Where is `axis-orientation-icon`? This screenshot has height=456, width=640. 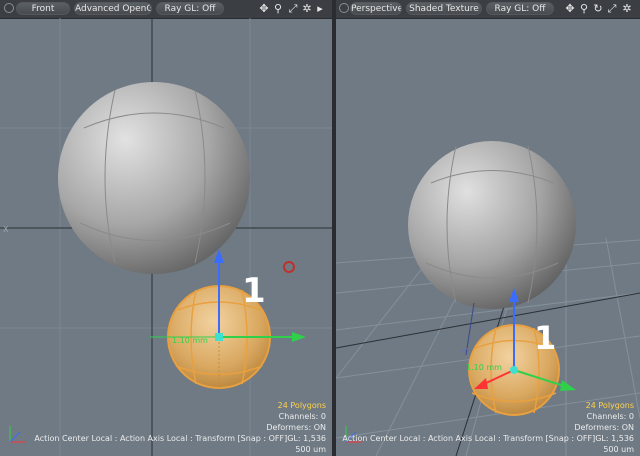 axis-orientation-icon is located at coordinates (17, 434).